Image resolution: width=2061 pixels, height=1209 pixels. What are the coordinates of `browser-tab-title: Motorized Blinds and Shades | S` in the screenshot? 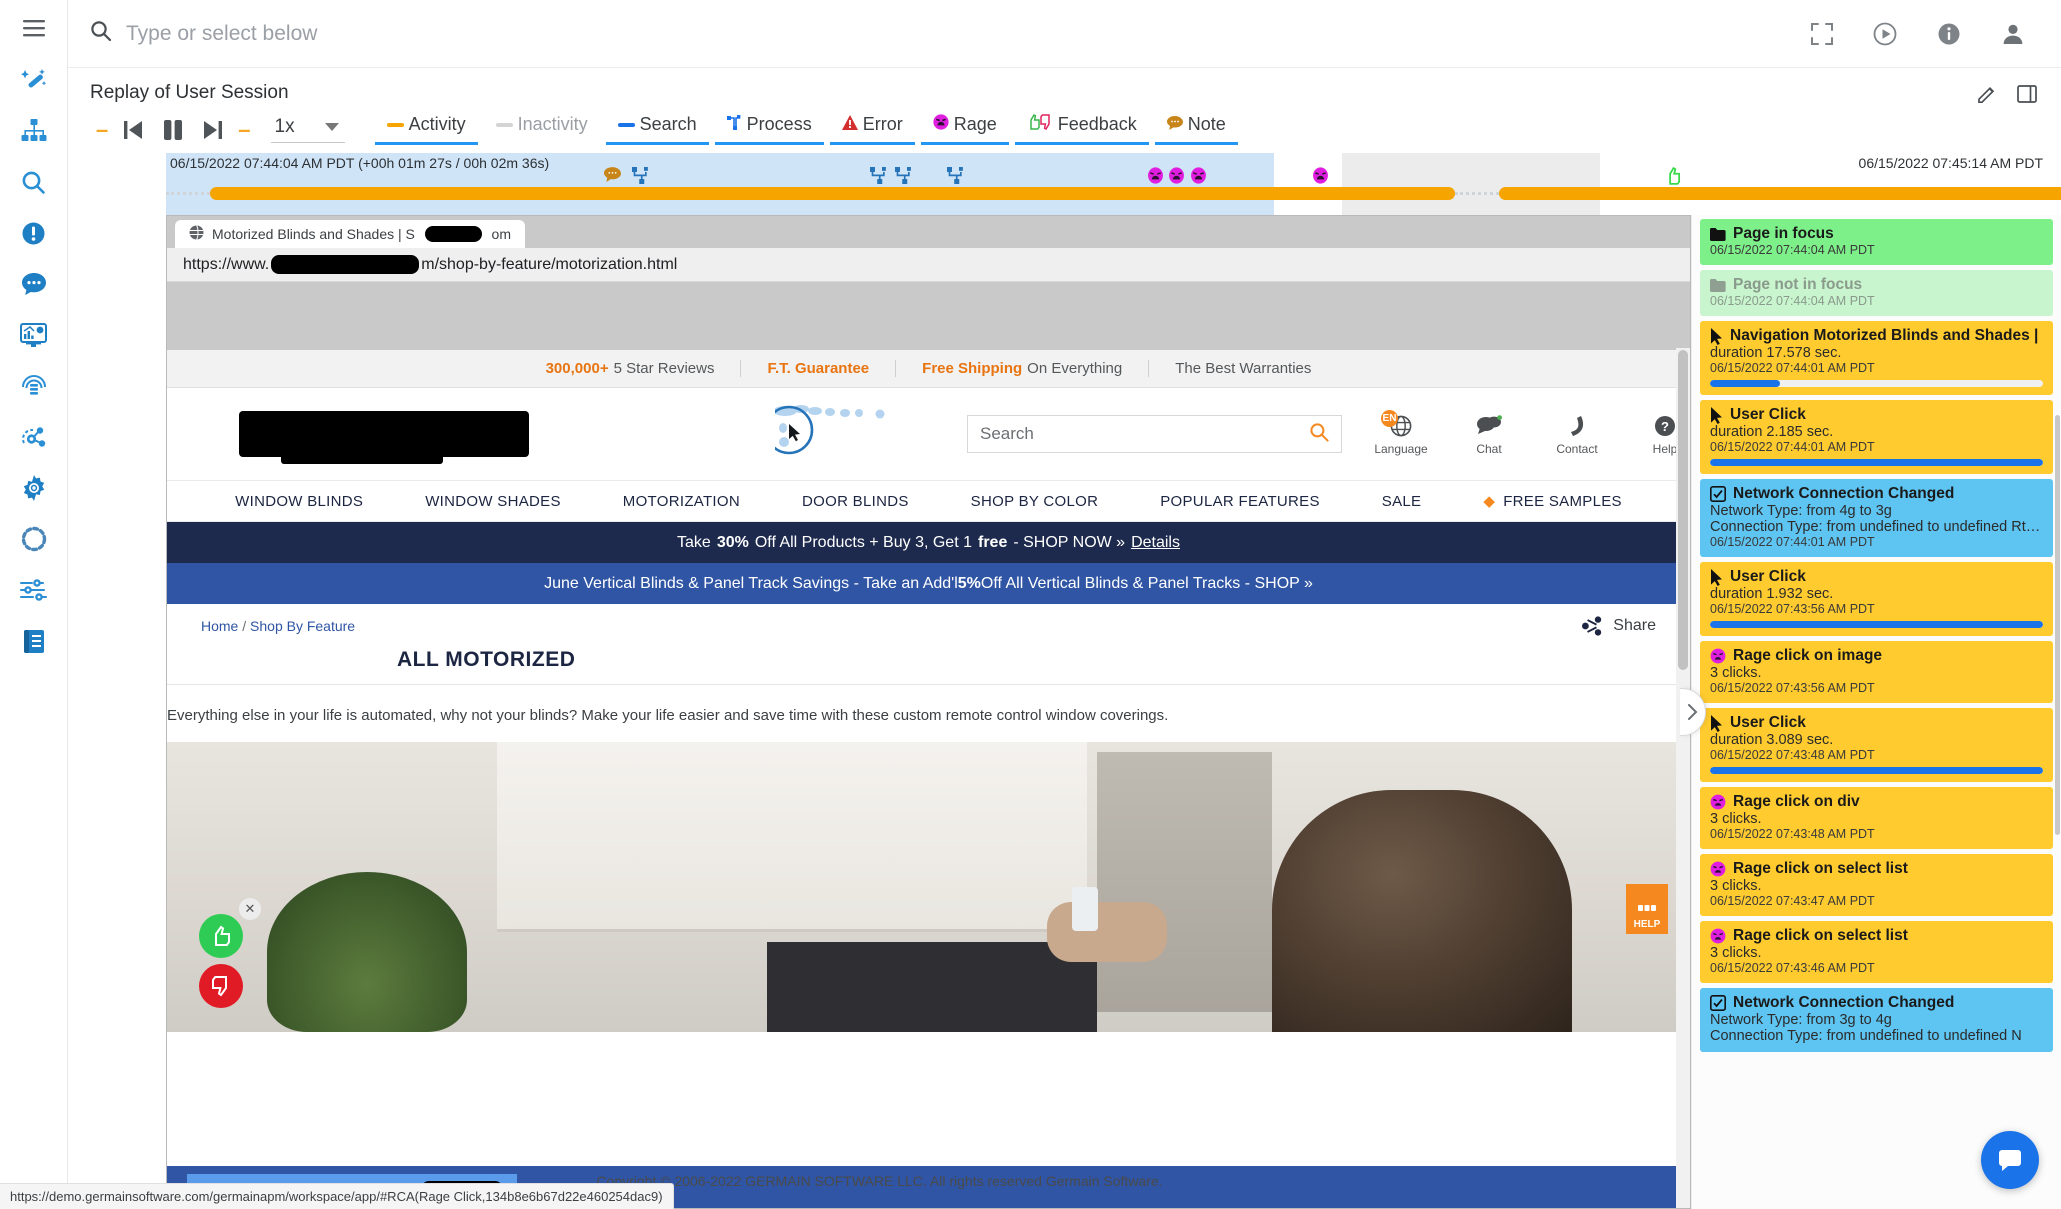 It's located at (313, 234).